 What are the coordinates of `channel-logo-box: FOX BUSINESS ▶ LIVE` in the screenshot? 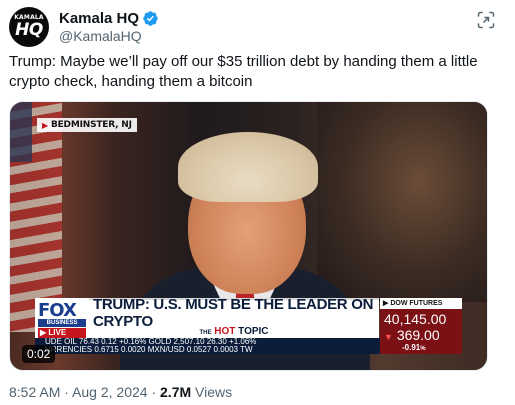 It's located at (62, 318).